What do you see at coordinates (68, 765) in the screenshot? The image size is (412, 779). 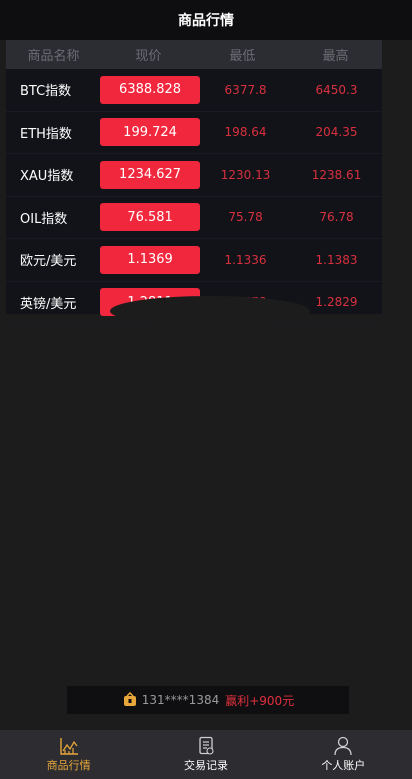 I see `tab-label: 商品行情` at bounding box center [68, 765].